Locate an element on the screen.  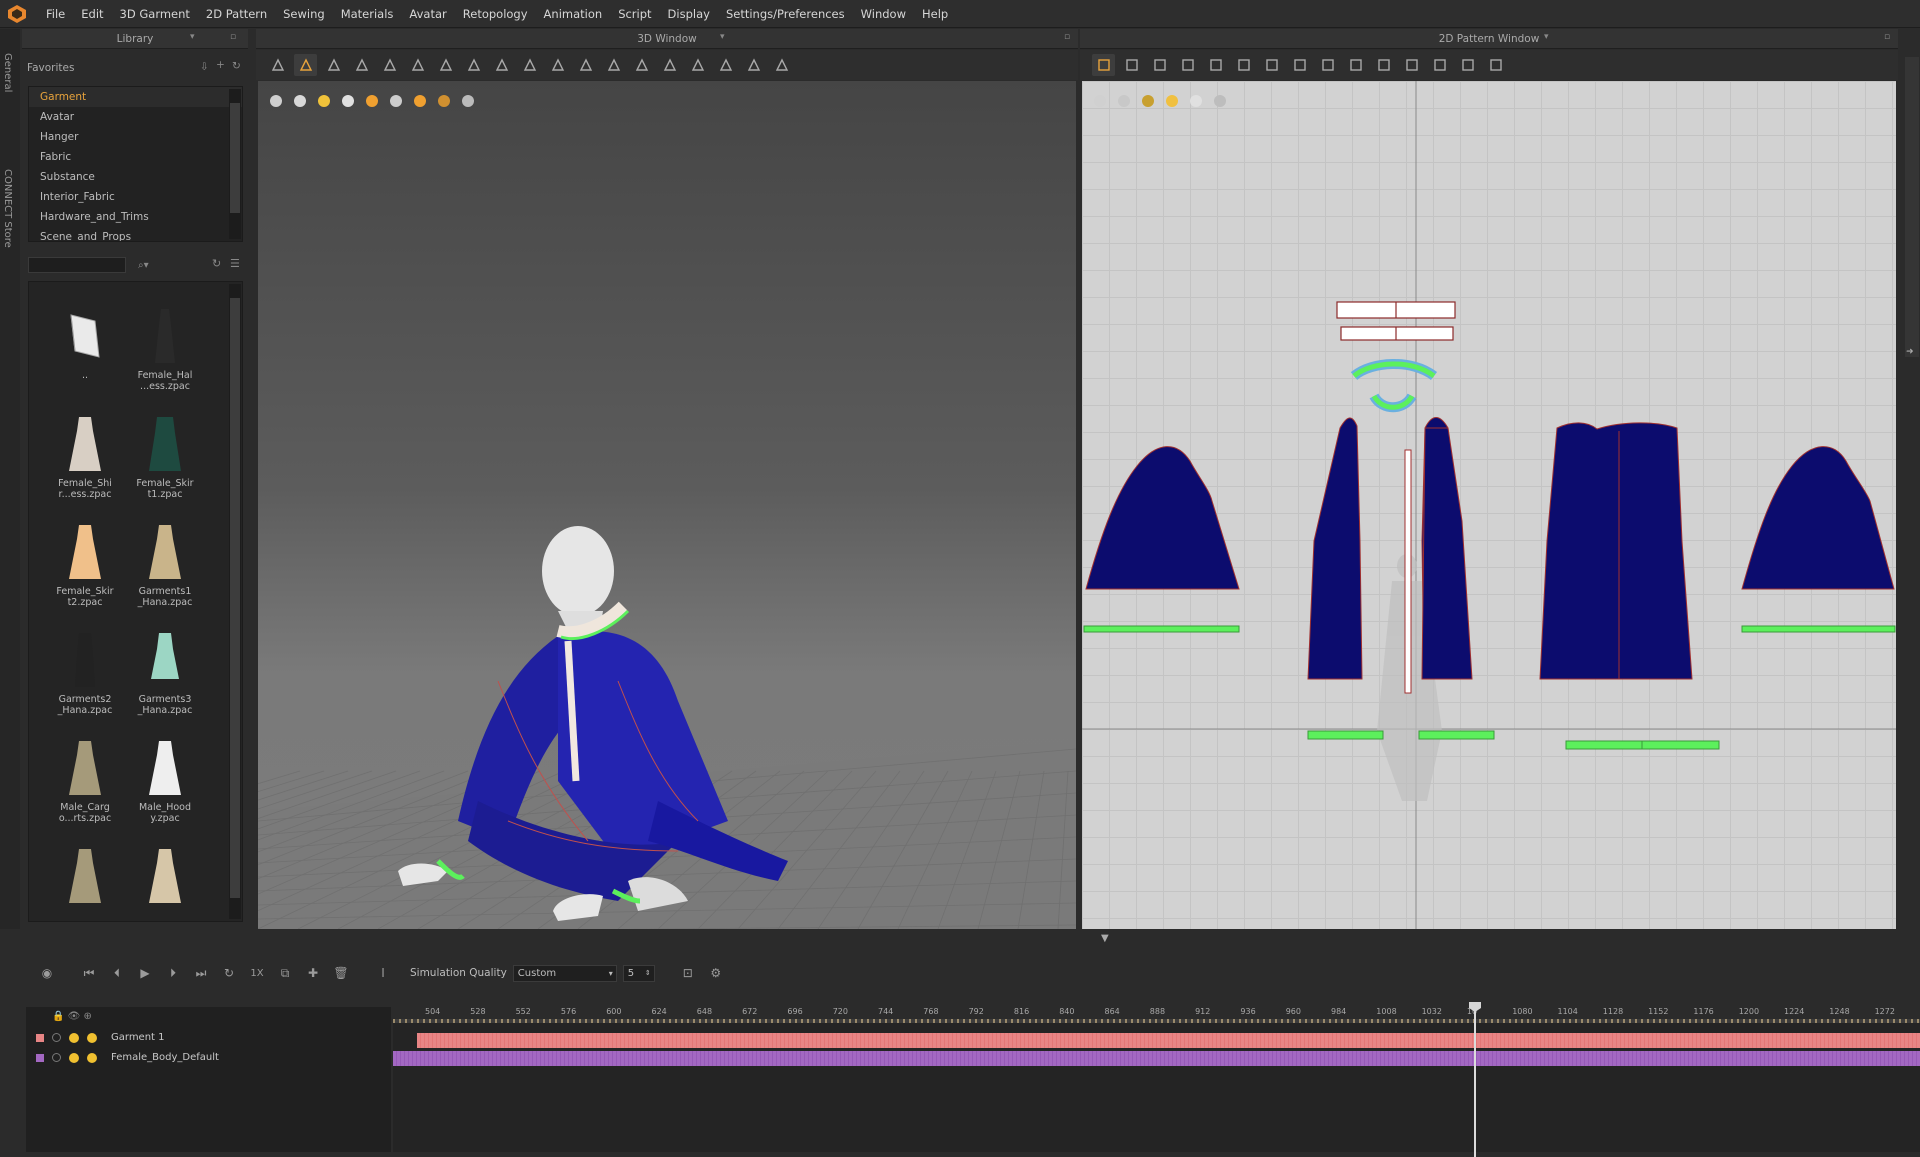
edit-point-icon is located at coordinates (361, 65).